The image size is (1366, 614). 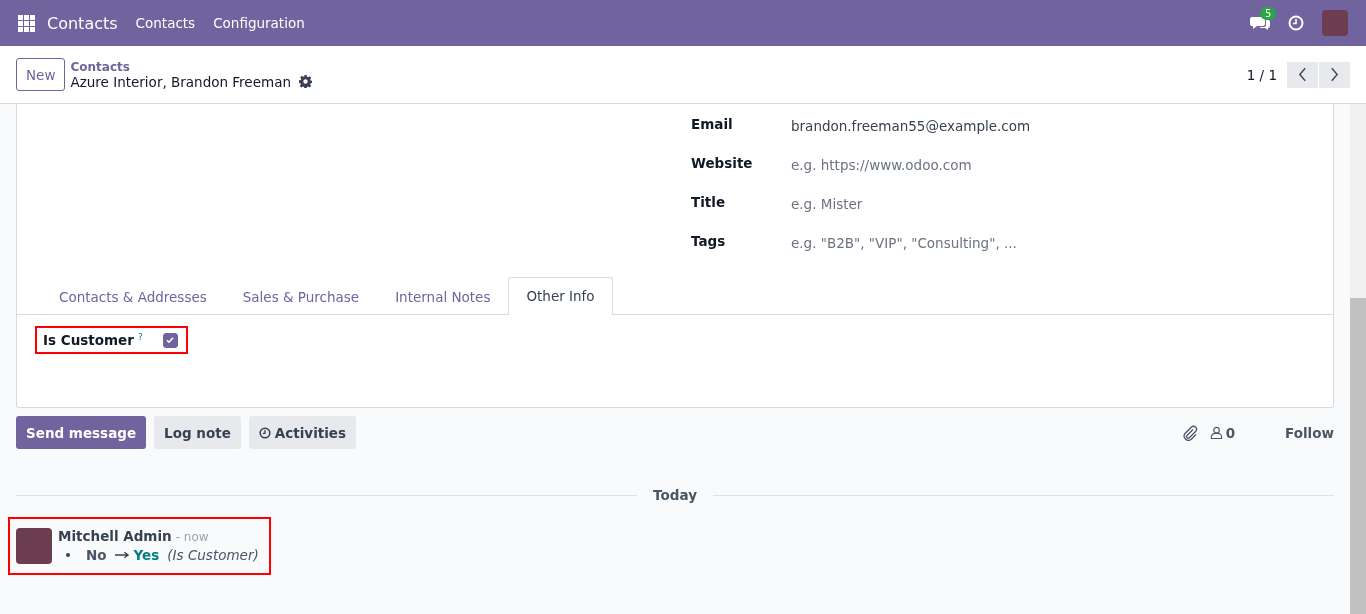 I want to click on new-value: Yes, so click(x=146, y=555).